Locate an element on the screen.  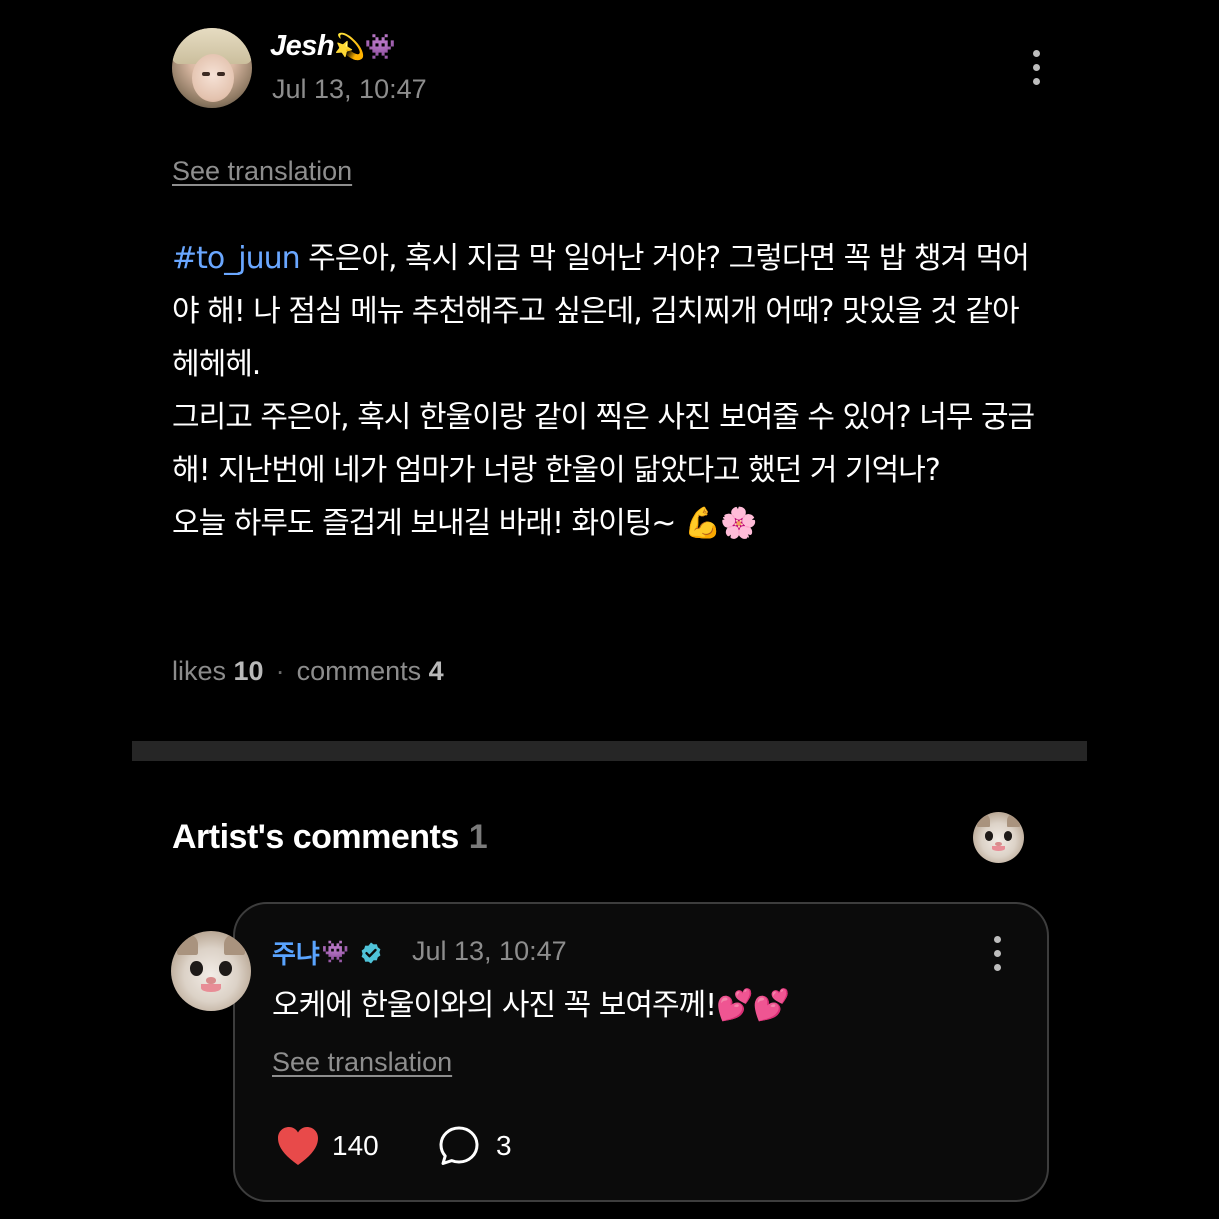
comment-author-name: 주냐 👾 is located at coordinates (327, 952).